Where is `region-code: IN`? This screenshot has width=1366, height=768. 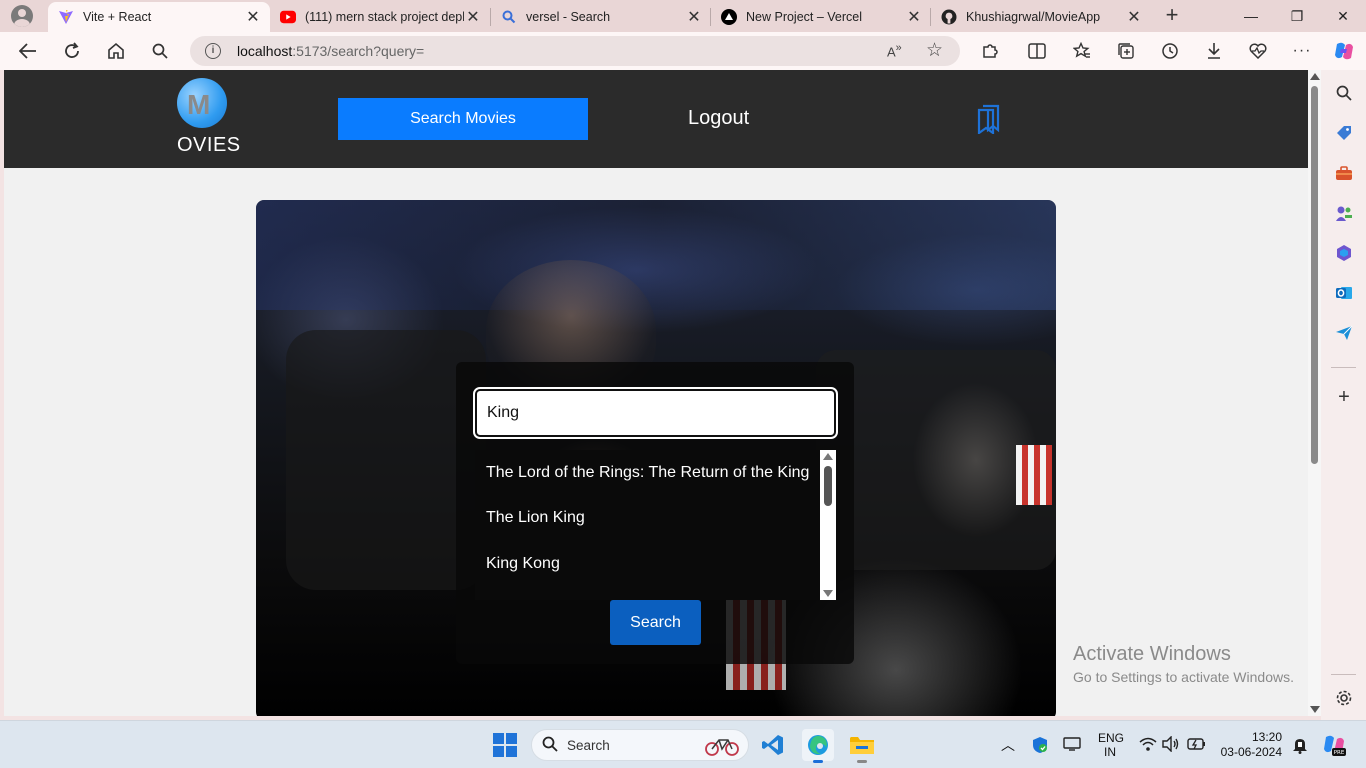 region-code: IN is located at coordinates (1110, 752).